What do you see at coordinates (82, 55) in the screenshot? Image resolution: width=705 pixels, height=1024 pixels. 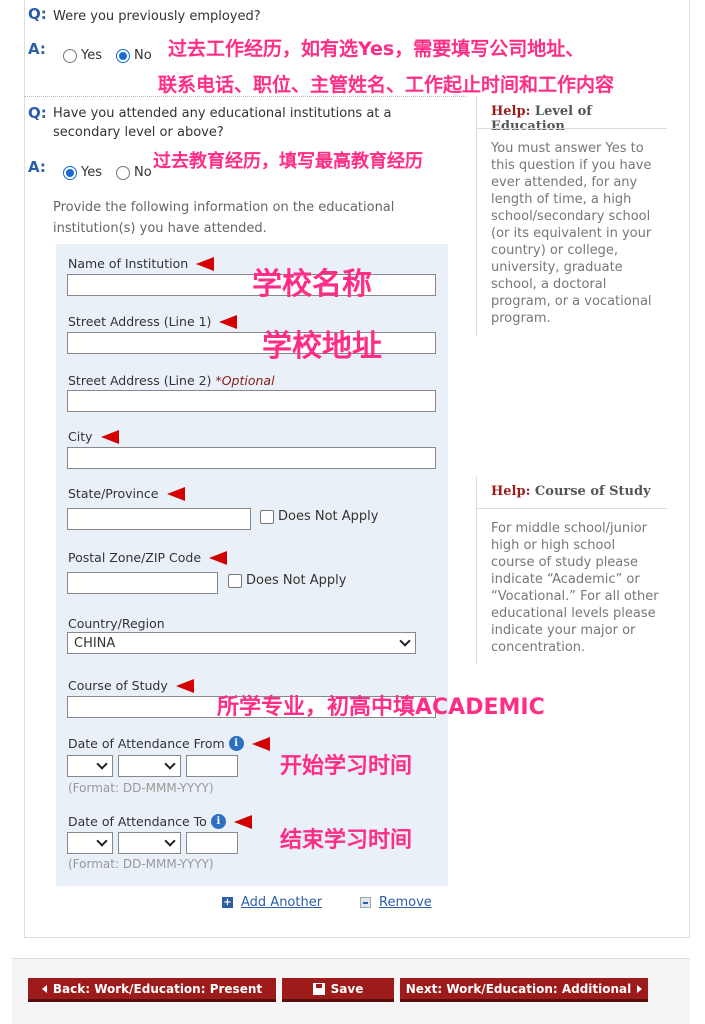 I see `employed-yes-option: Yes` at bounding box center [82, 55].